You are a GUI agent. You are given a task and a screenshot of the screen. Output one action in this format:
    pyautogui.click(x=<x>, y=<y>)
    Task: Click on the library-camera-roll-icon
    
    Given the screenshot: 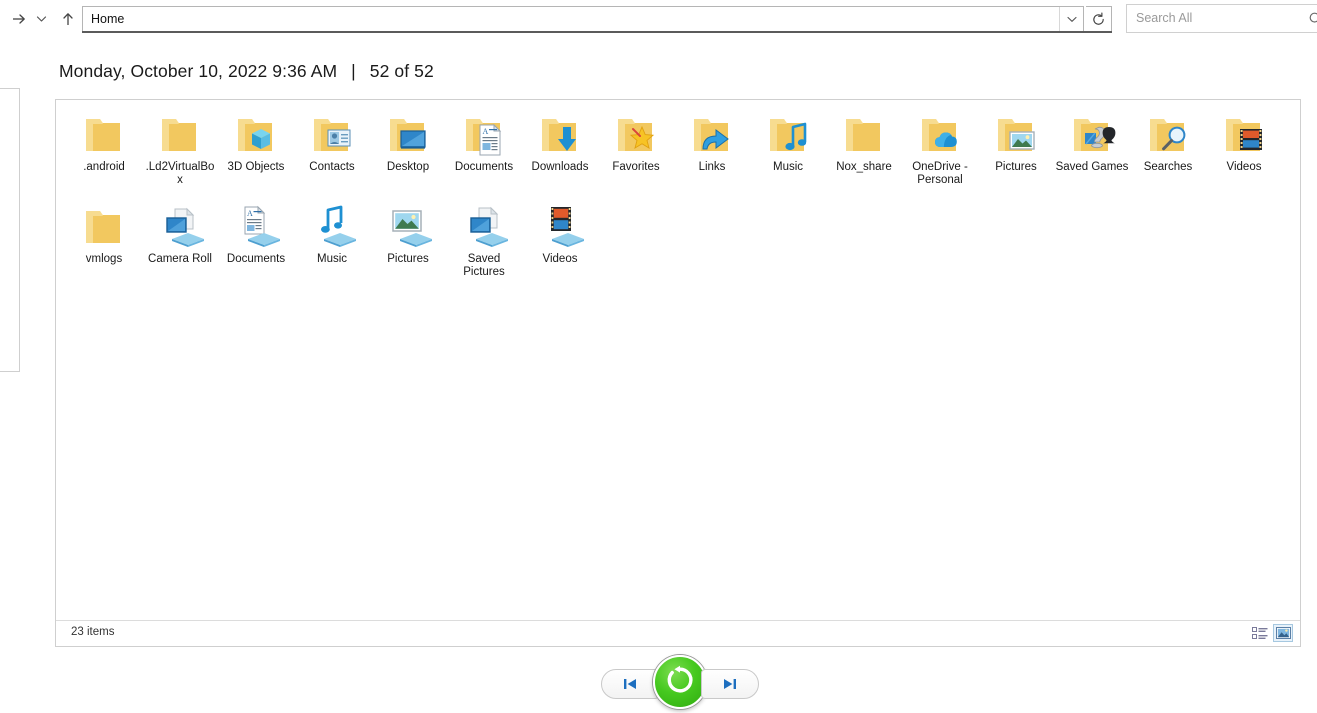 What is the action you would take?
    pyautogui.click(x=180, y=227)
    